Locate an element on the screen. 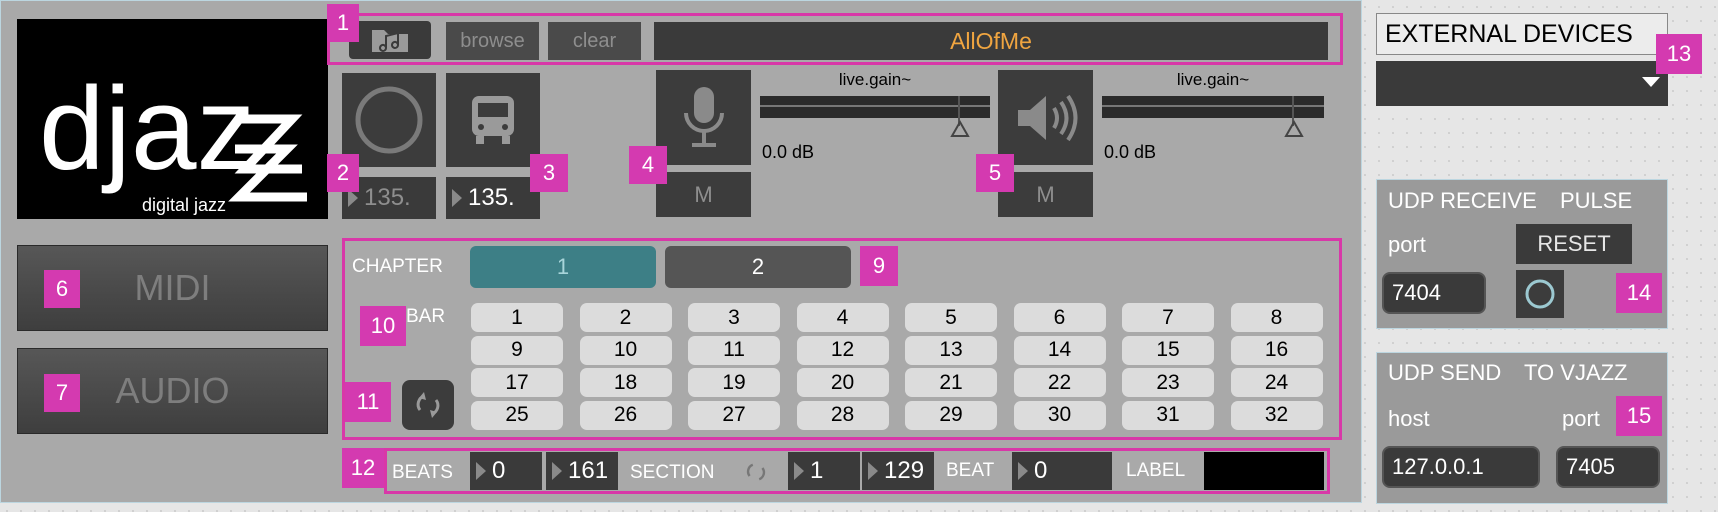 The width and height of the screenshot is (1718, 512). section-total-input: 129 is located at coordinates (898, 471).